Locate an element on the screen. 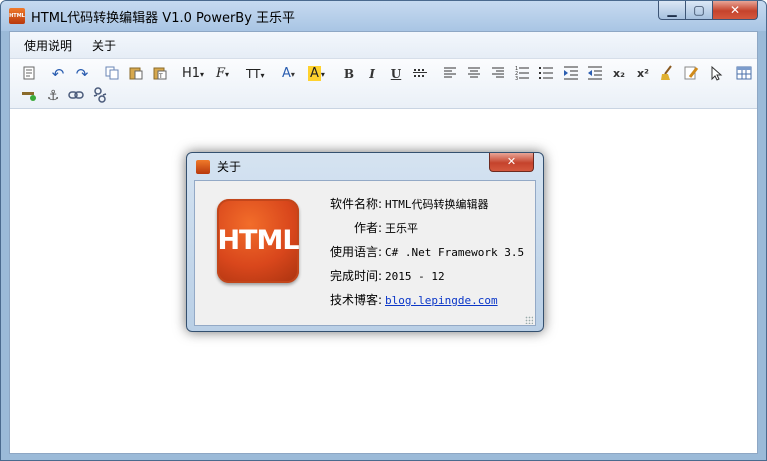 The width and height of the screenshot is (767, 461). close-button: ✕ is located at coordinates (735, 10).